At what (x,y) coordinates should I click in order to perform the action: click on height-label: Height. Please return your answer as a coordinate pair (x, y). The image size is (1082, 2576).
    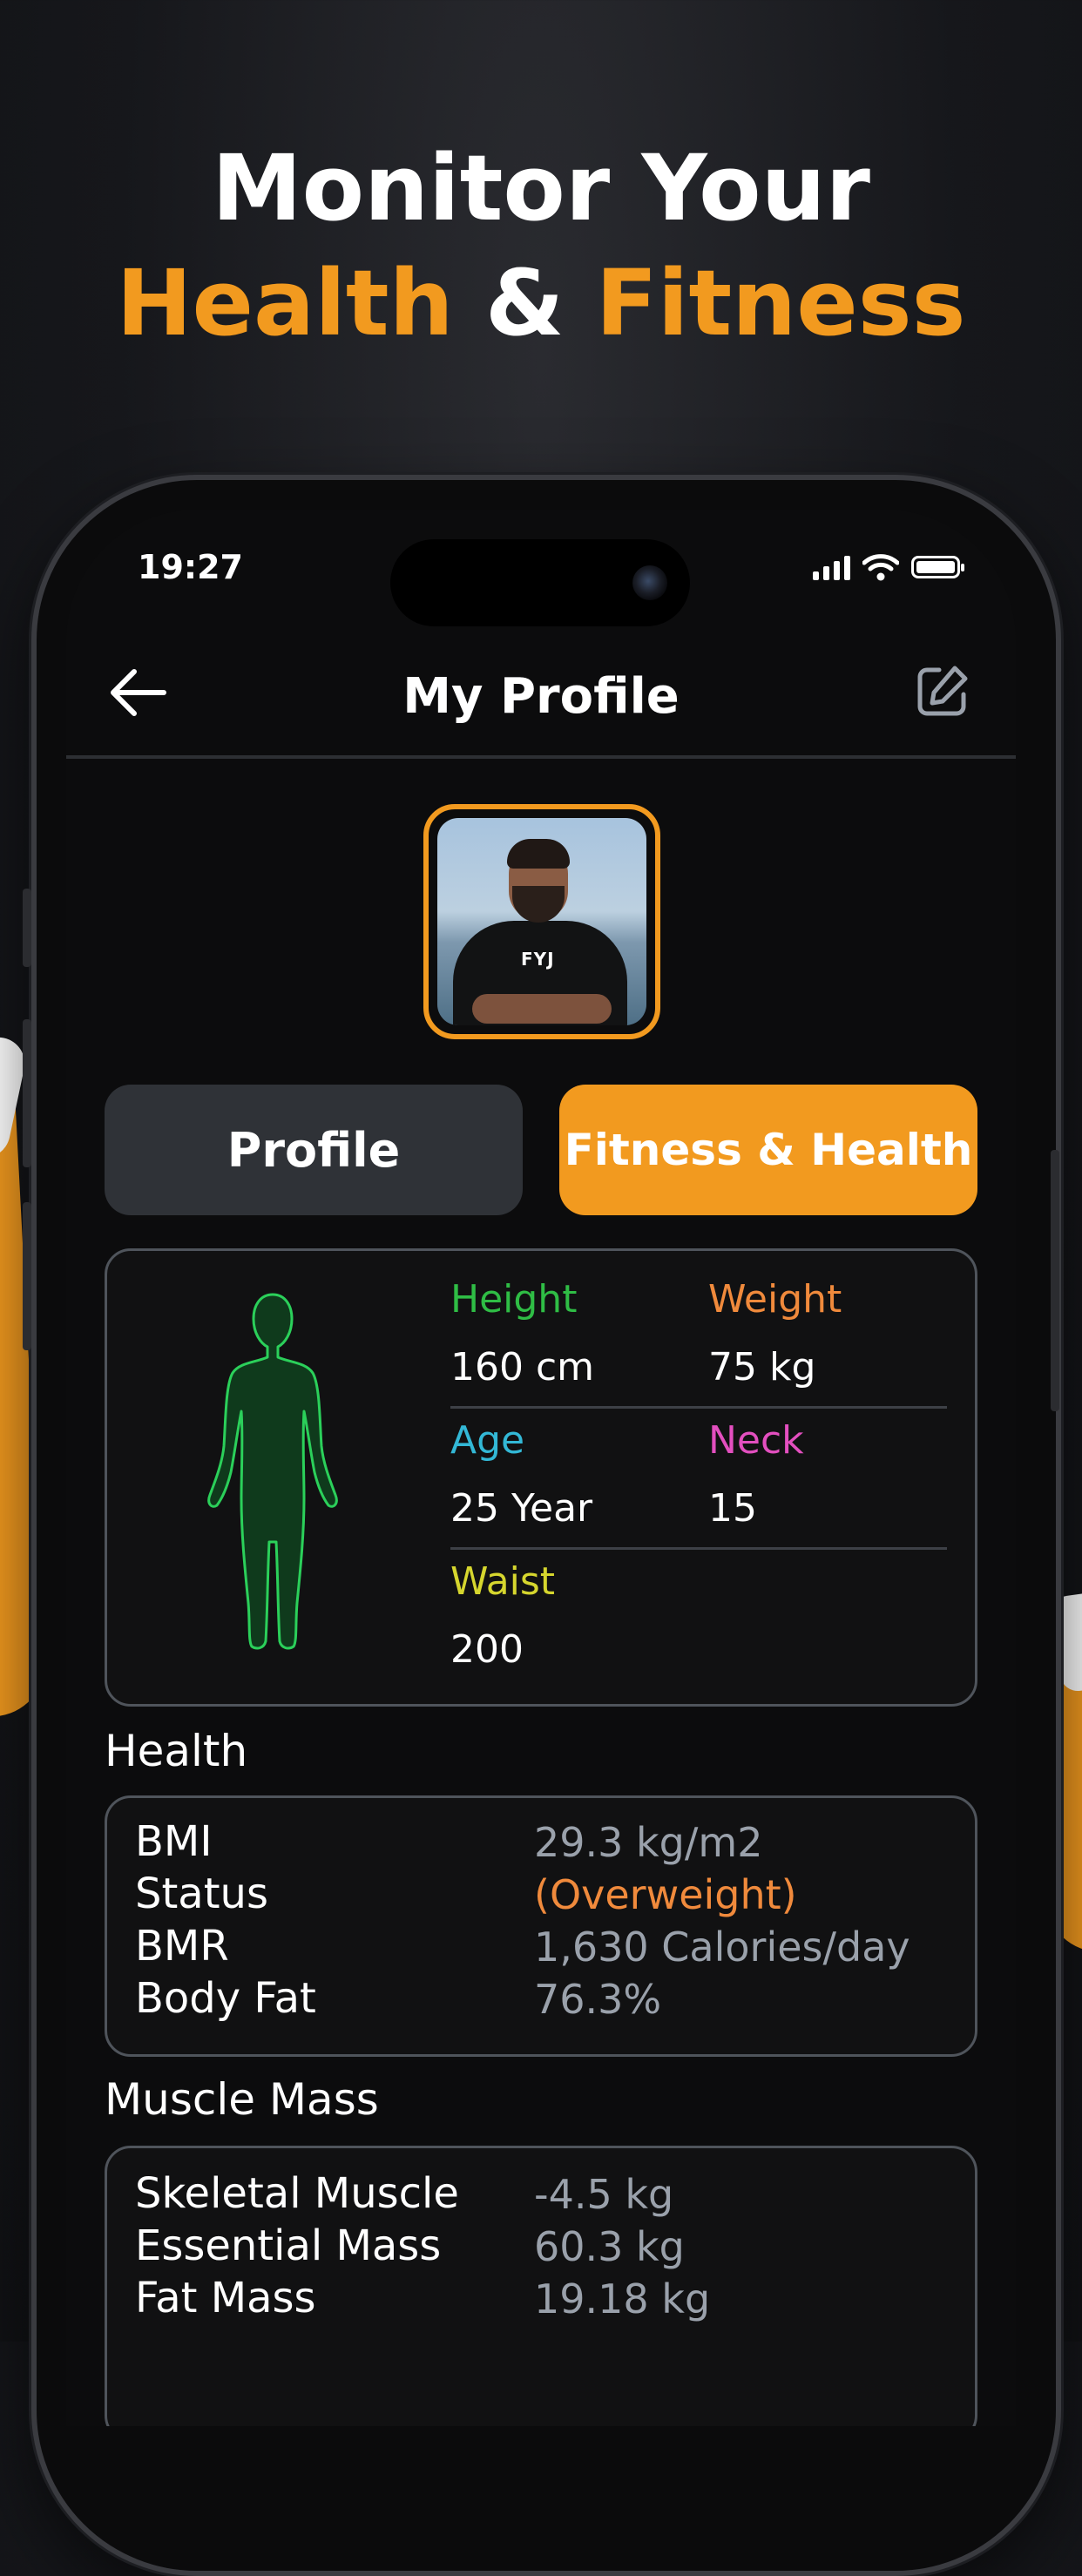
    Looking at the image, I should click on (514, 1299).